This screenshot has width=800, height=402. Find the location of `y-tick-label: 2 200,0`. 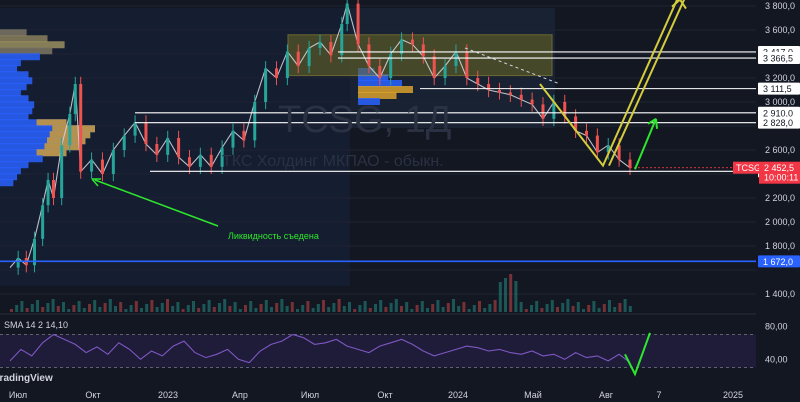

y-tick-label: 2 200,0 is located at coordinates (780, 198).